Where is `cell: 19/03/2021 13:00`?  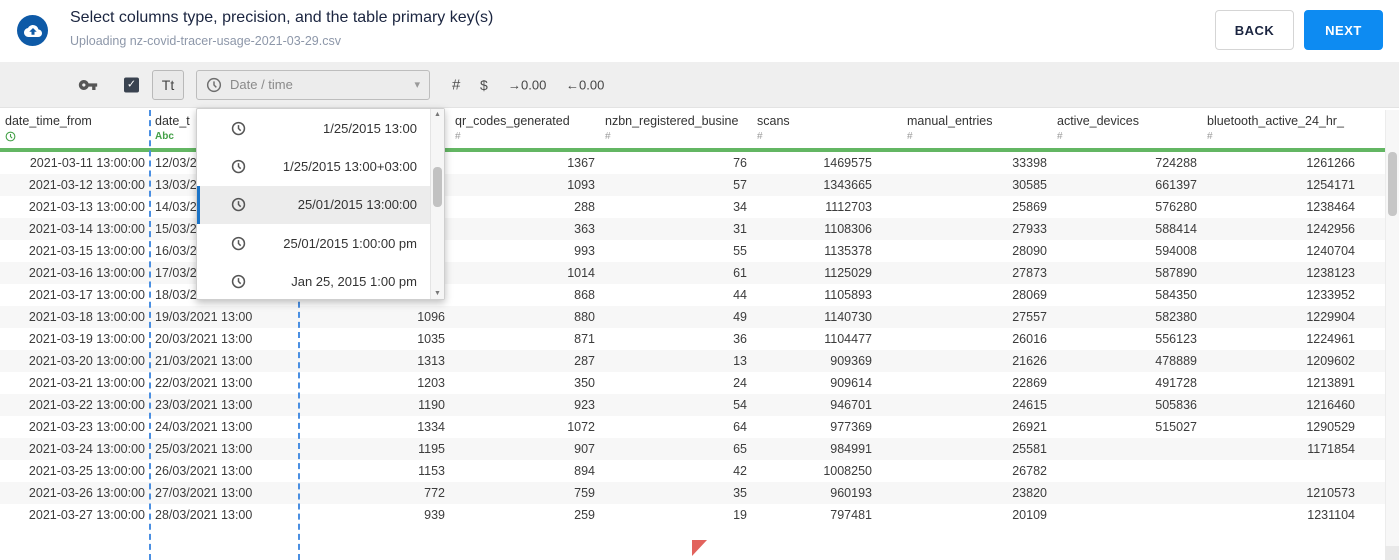 cell: 19/03/2021 13:00 is located at coordinates (224, 317).